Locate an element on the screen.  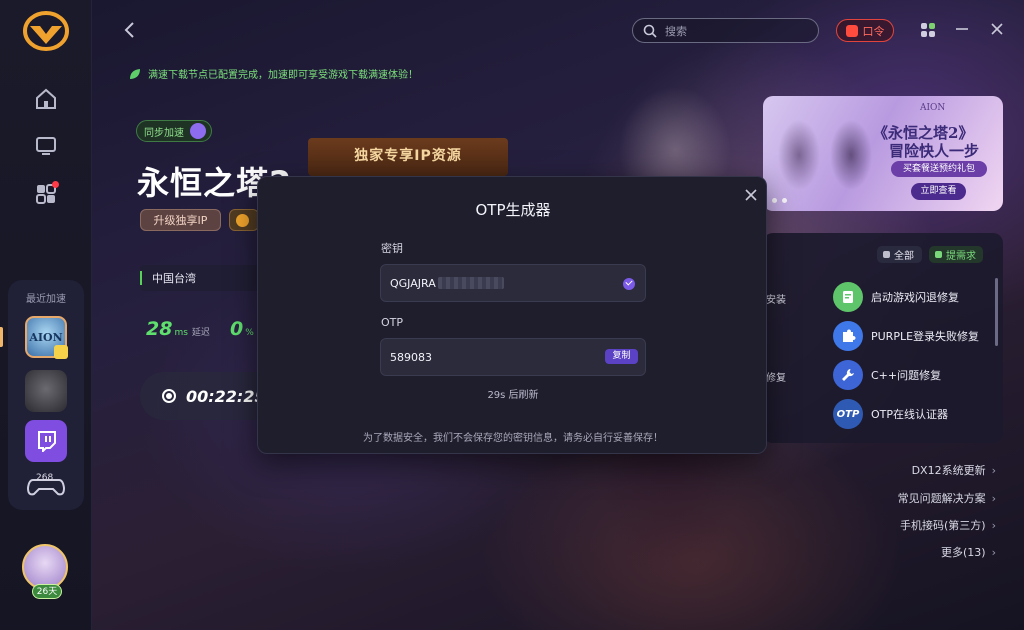
chip-all-label: 全部 is located at coordinates (904, 256).